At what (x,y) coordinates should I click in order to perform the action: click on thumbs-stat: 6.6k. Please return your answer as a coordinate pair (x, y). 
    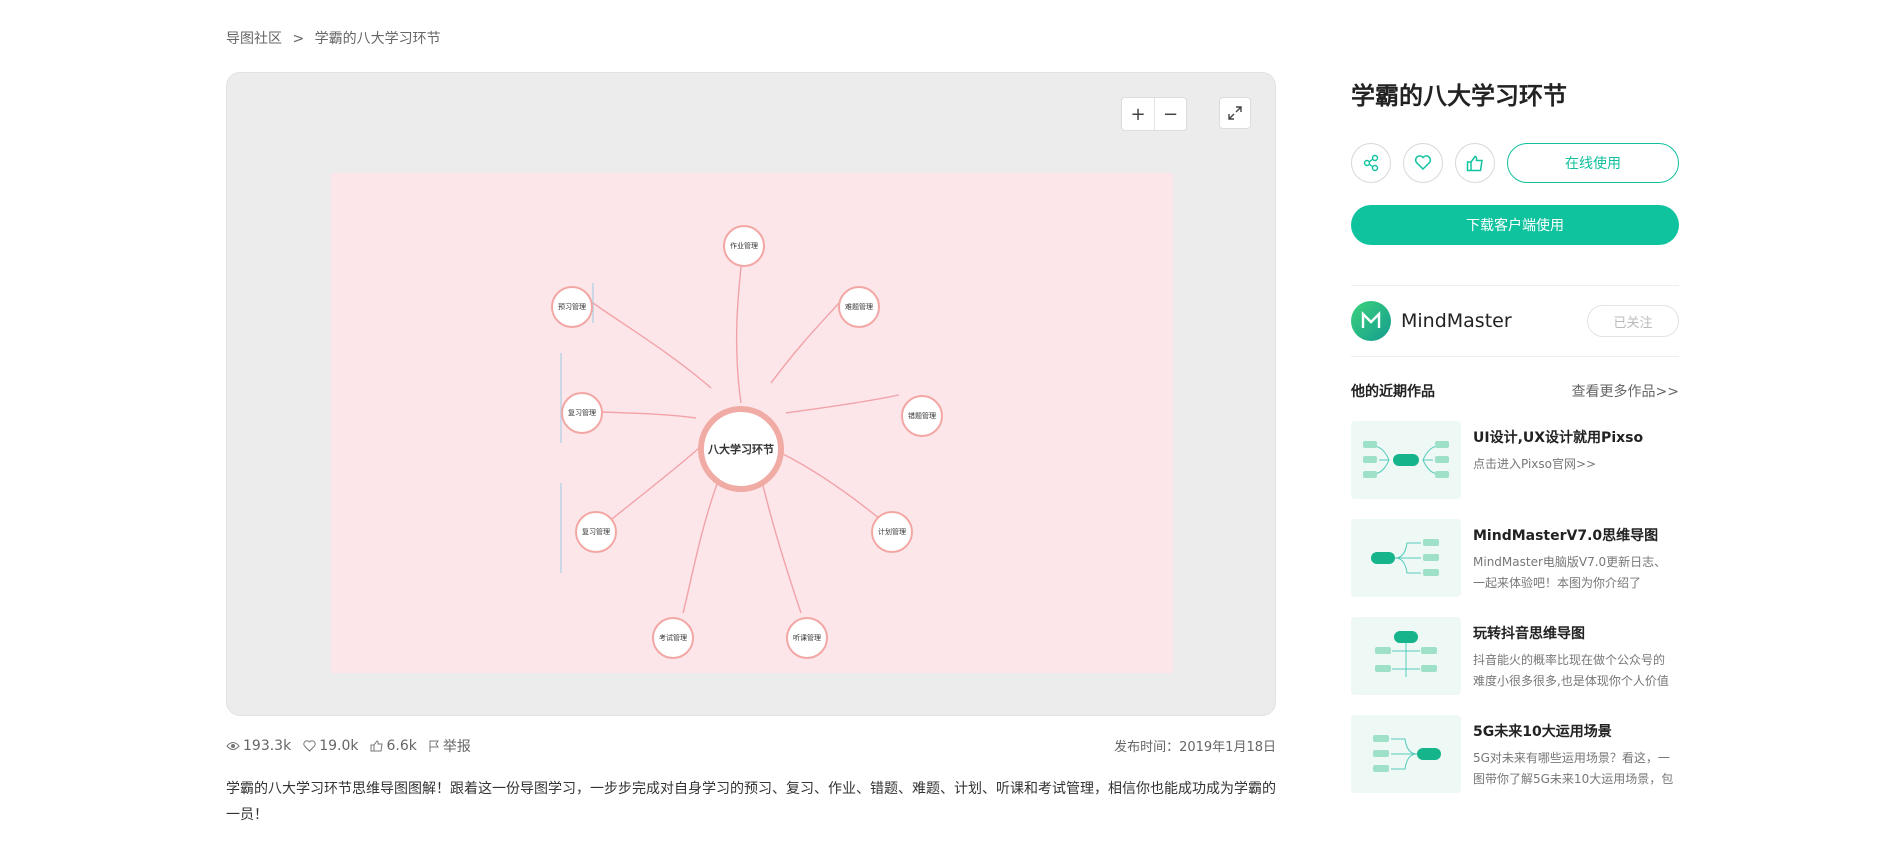
    Looking at the image, I should click on (393, 746).